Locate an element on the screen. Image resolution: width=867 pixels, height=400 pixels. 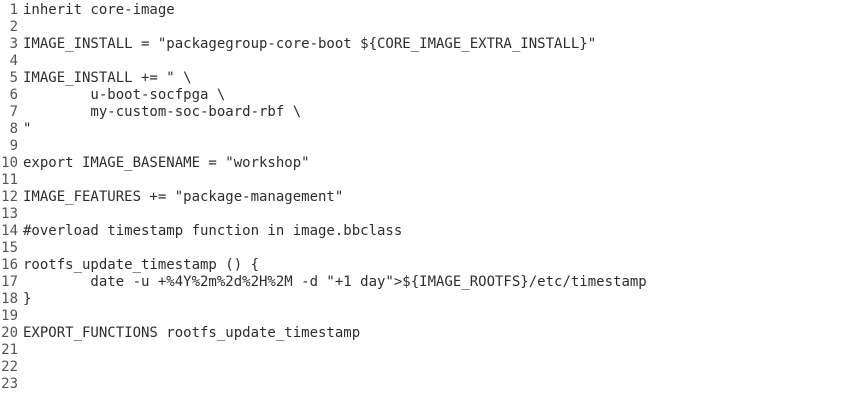
editor-line: 12 IMAGE_FEATURES += "package-management" is located at coordinates (433, 197).